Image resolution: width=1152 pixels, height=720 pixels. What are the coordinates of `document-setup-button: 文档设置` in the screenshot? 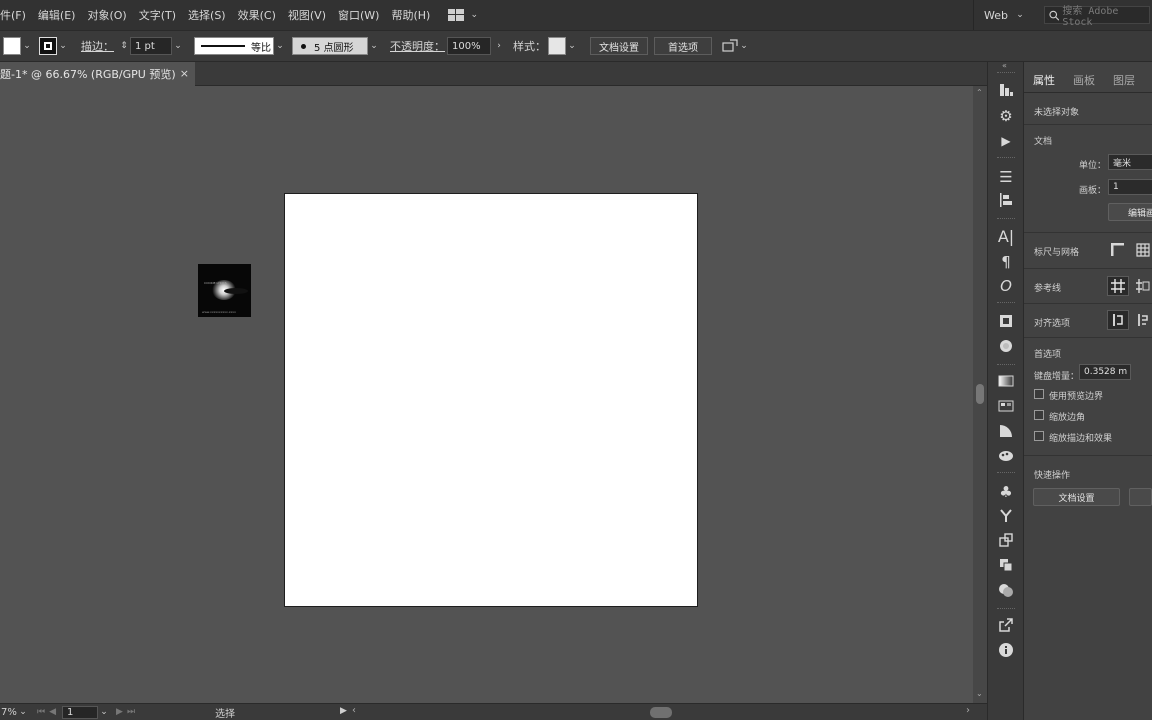 It's located at (619, 46).